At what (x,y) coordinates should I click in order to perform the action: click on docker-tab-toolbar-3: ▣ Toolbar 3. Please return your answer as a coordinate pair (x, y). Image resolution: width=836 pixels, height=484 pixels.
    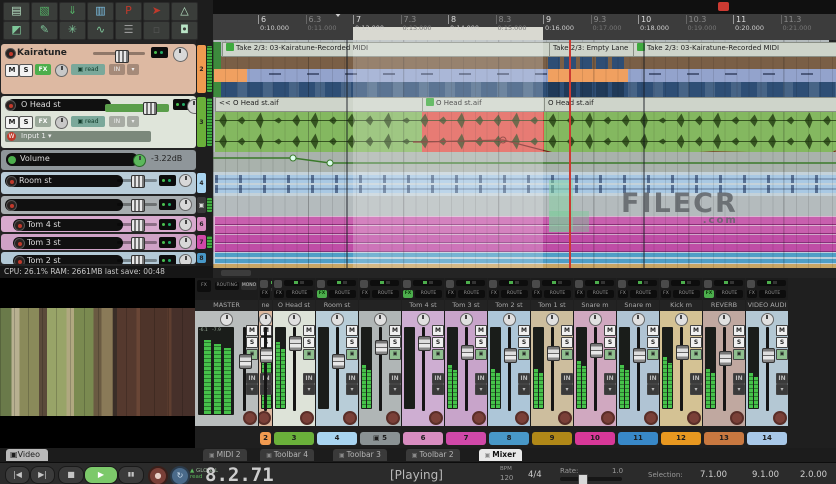
    Looking at the image, I should click on (360, 455).